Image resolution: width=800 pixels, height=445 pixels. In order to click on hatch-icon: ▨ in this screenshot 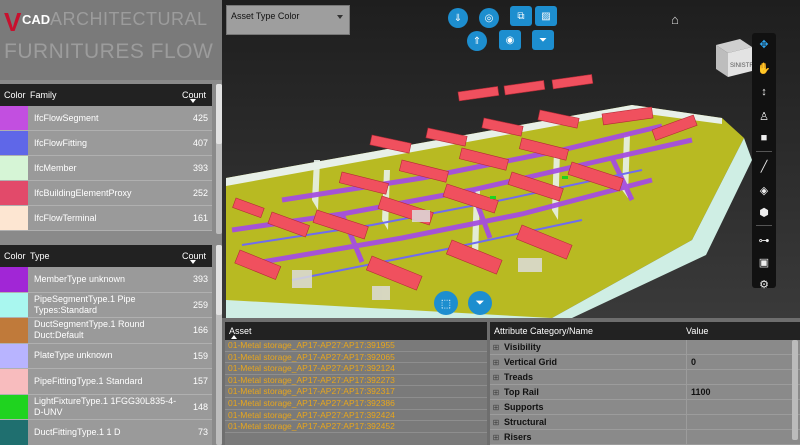, I will do `click(546, 16)`.